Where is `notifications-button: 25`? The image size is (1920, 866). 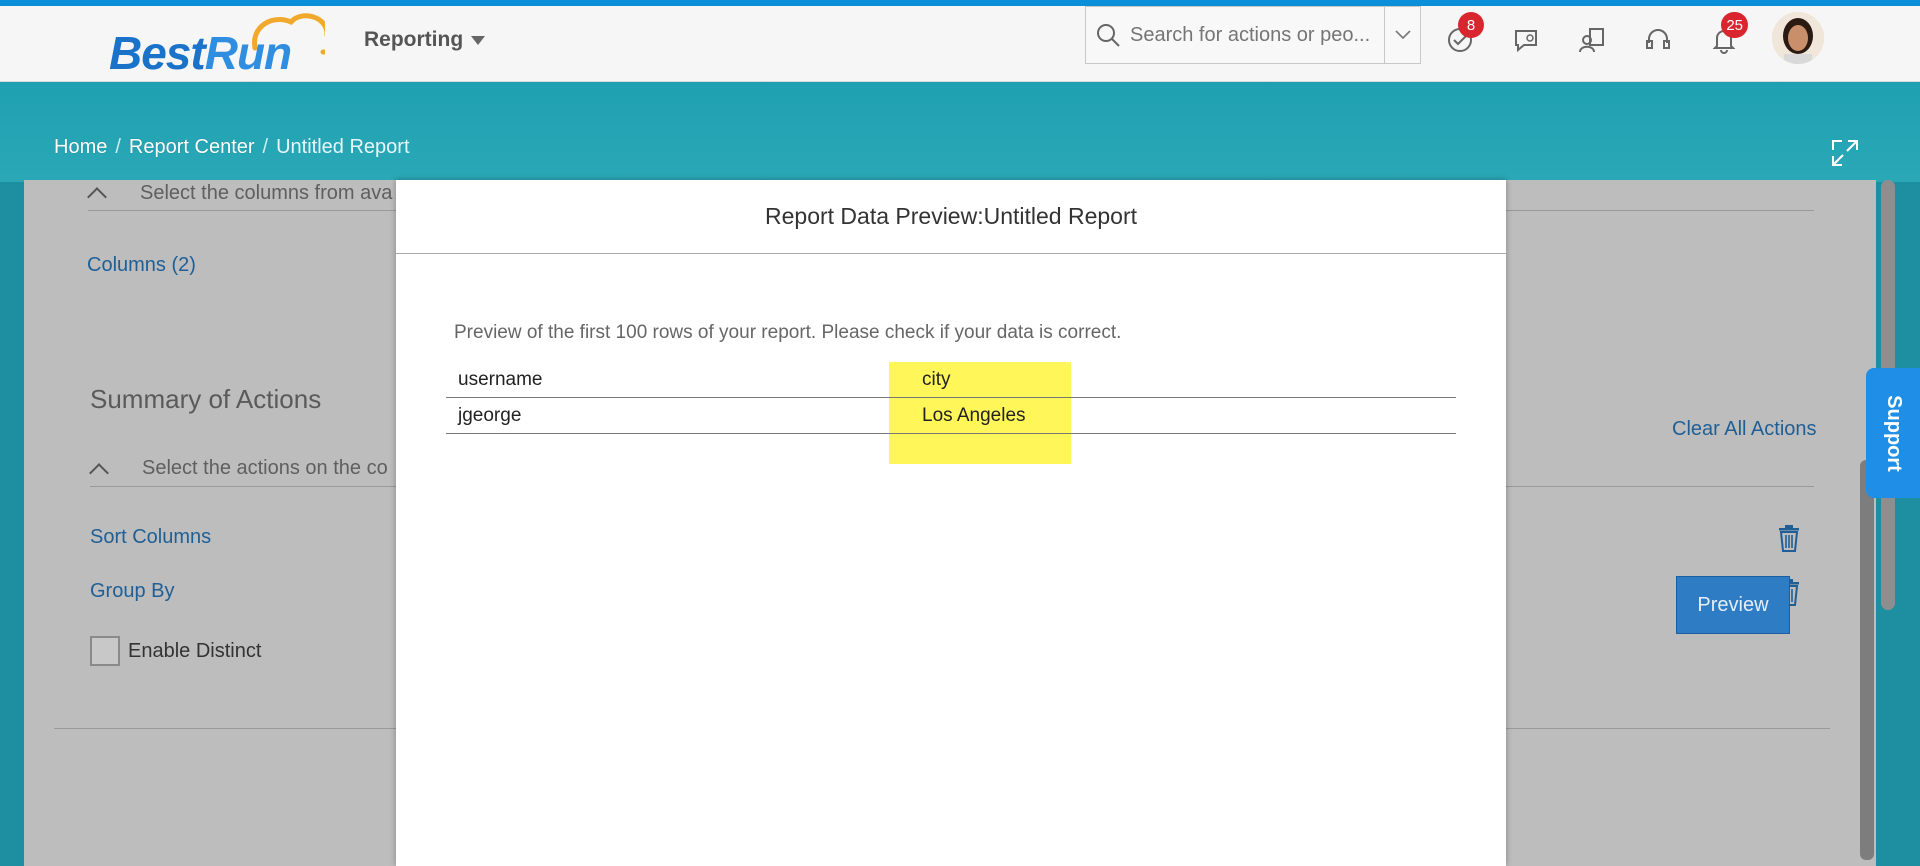
notifications-button: 25 is located at coordinates (1726, 36).